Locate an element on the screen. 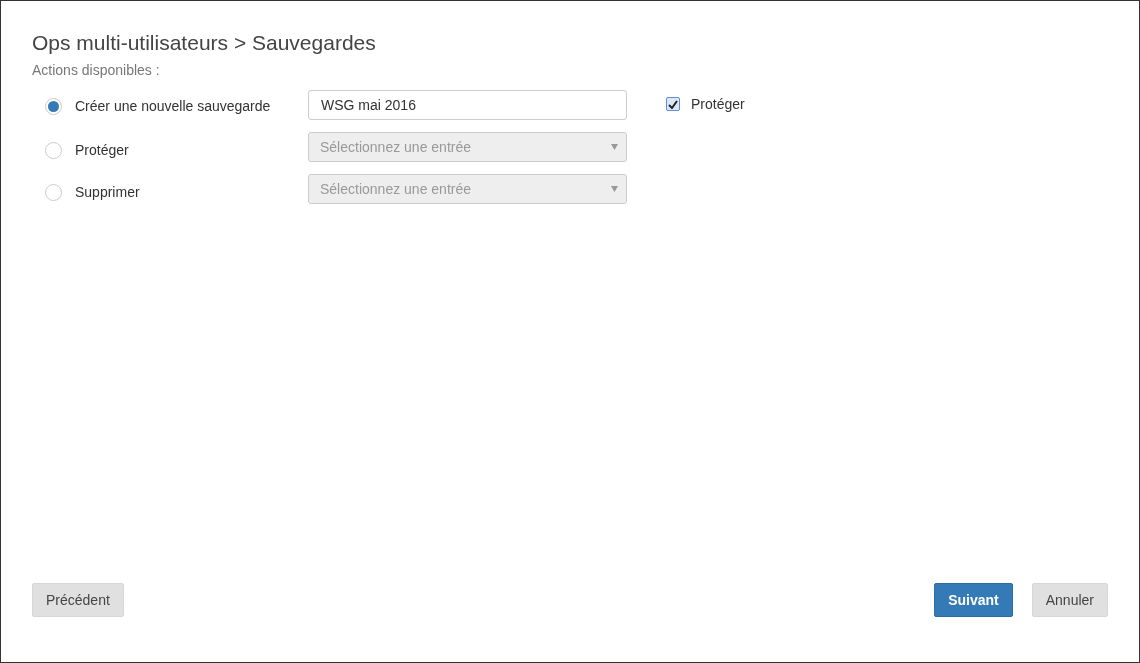  checkbox-label: Protéger is located at coordinates (718, 104).